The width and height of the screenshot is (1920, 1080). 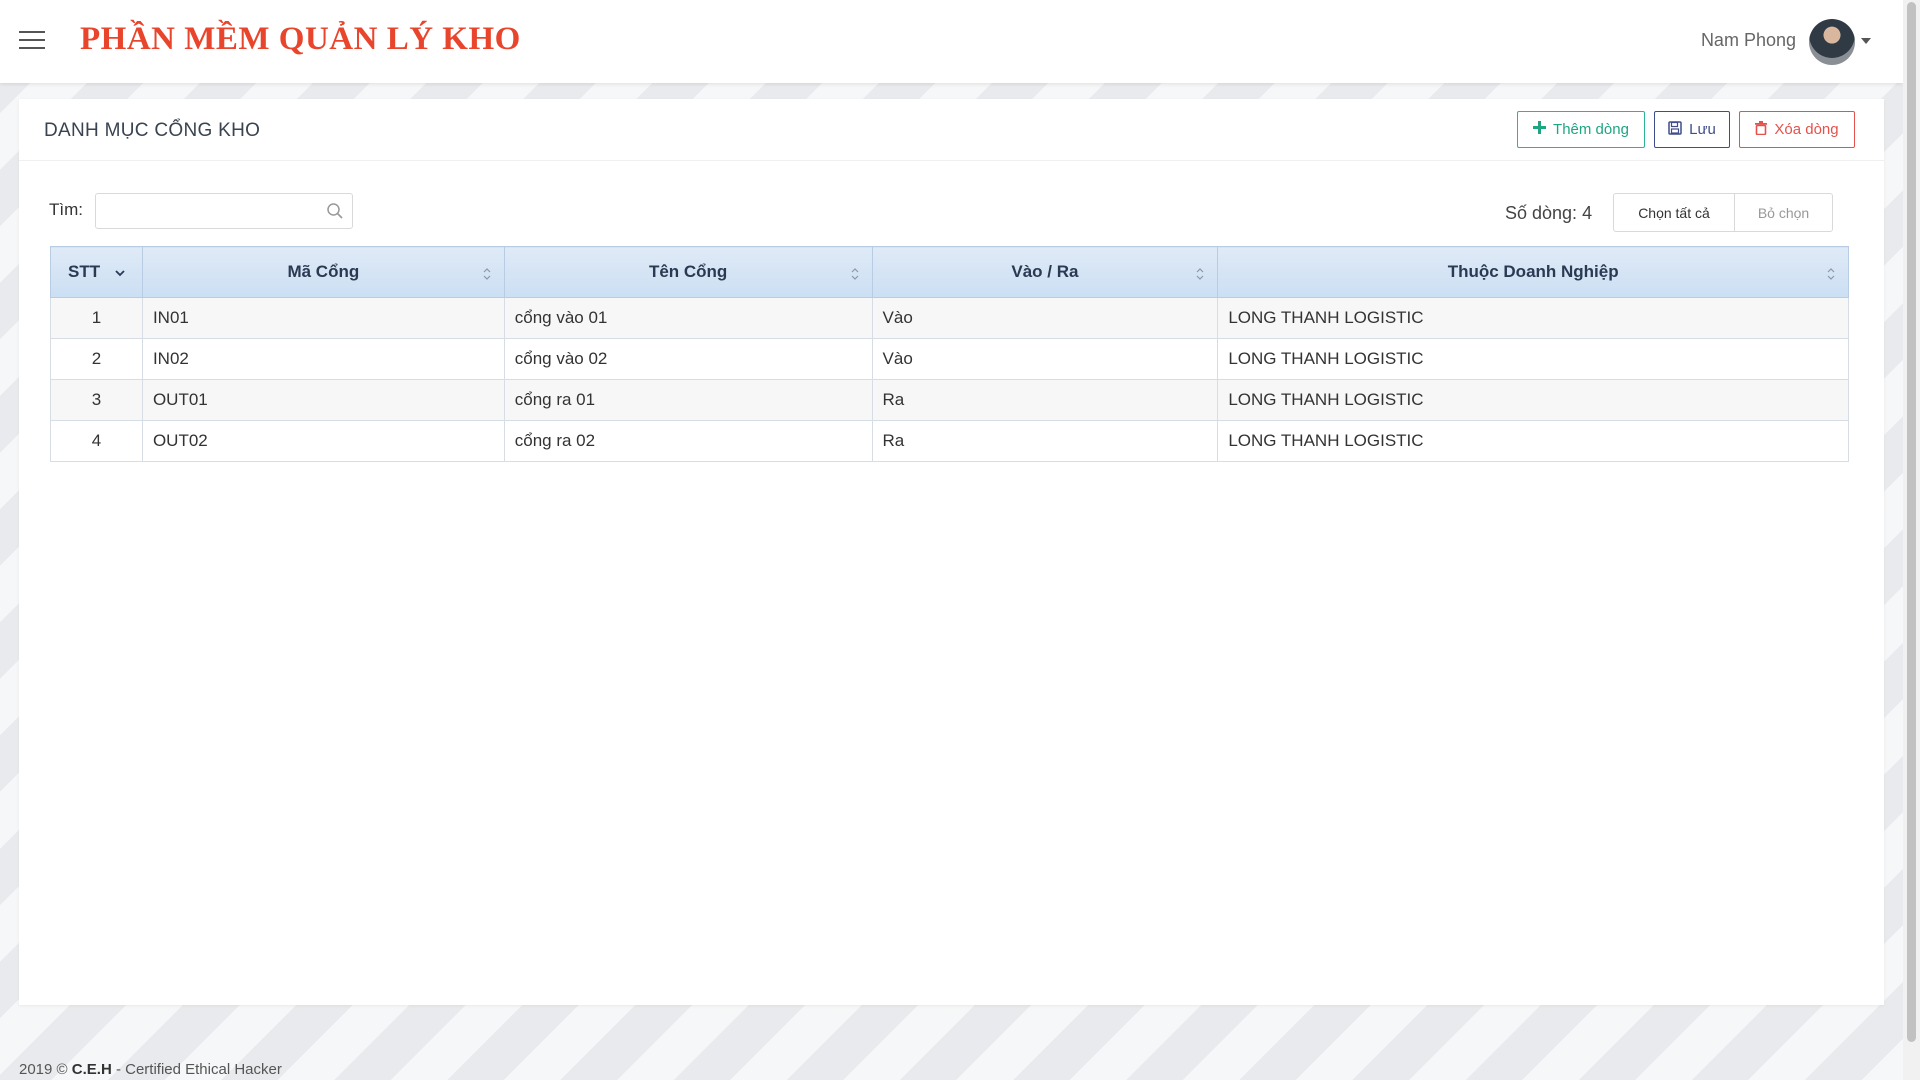 I want to click on panel-header: DANH MỤC CỔNG KHO Thêm dòng Lưu Xóa dòng, so click(x=951, y=130).